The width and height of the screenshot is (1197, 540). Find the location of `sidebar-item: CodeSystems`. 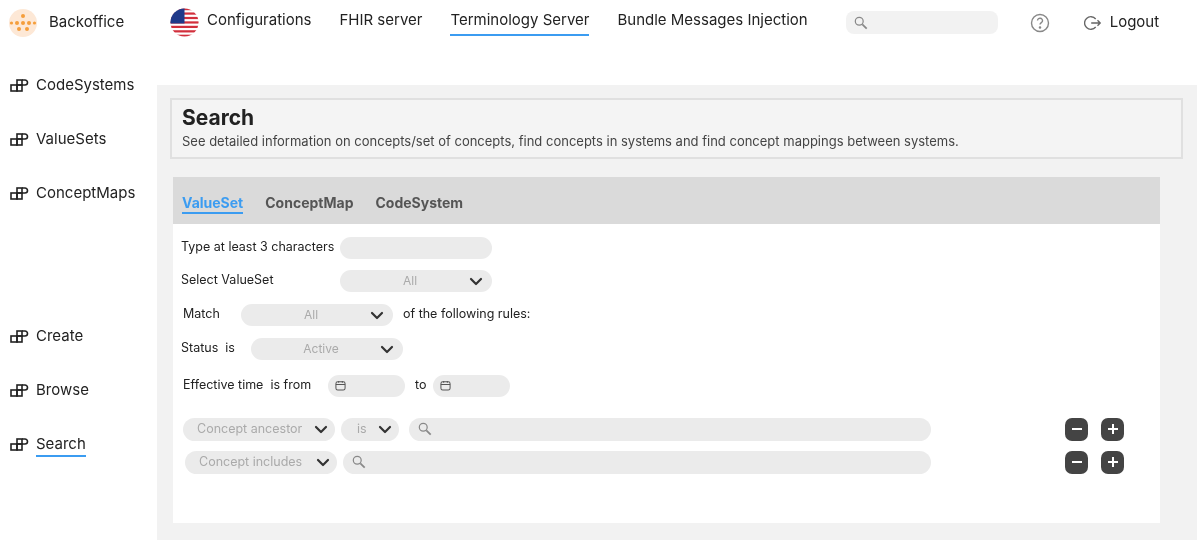

sidebar-item: CodeSystems is located at coordinates (85, 86).